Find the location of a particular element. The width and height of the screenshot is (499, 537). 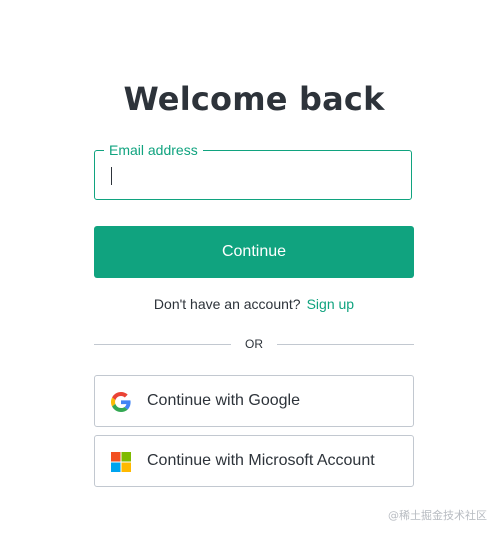

microsoft-login-button: Continue with Microsoft Account is located at coordinates (254, 461).